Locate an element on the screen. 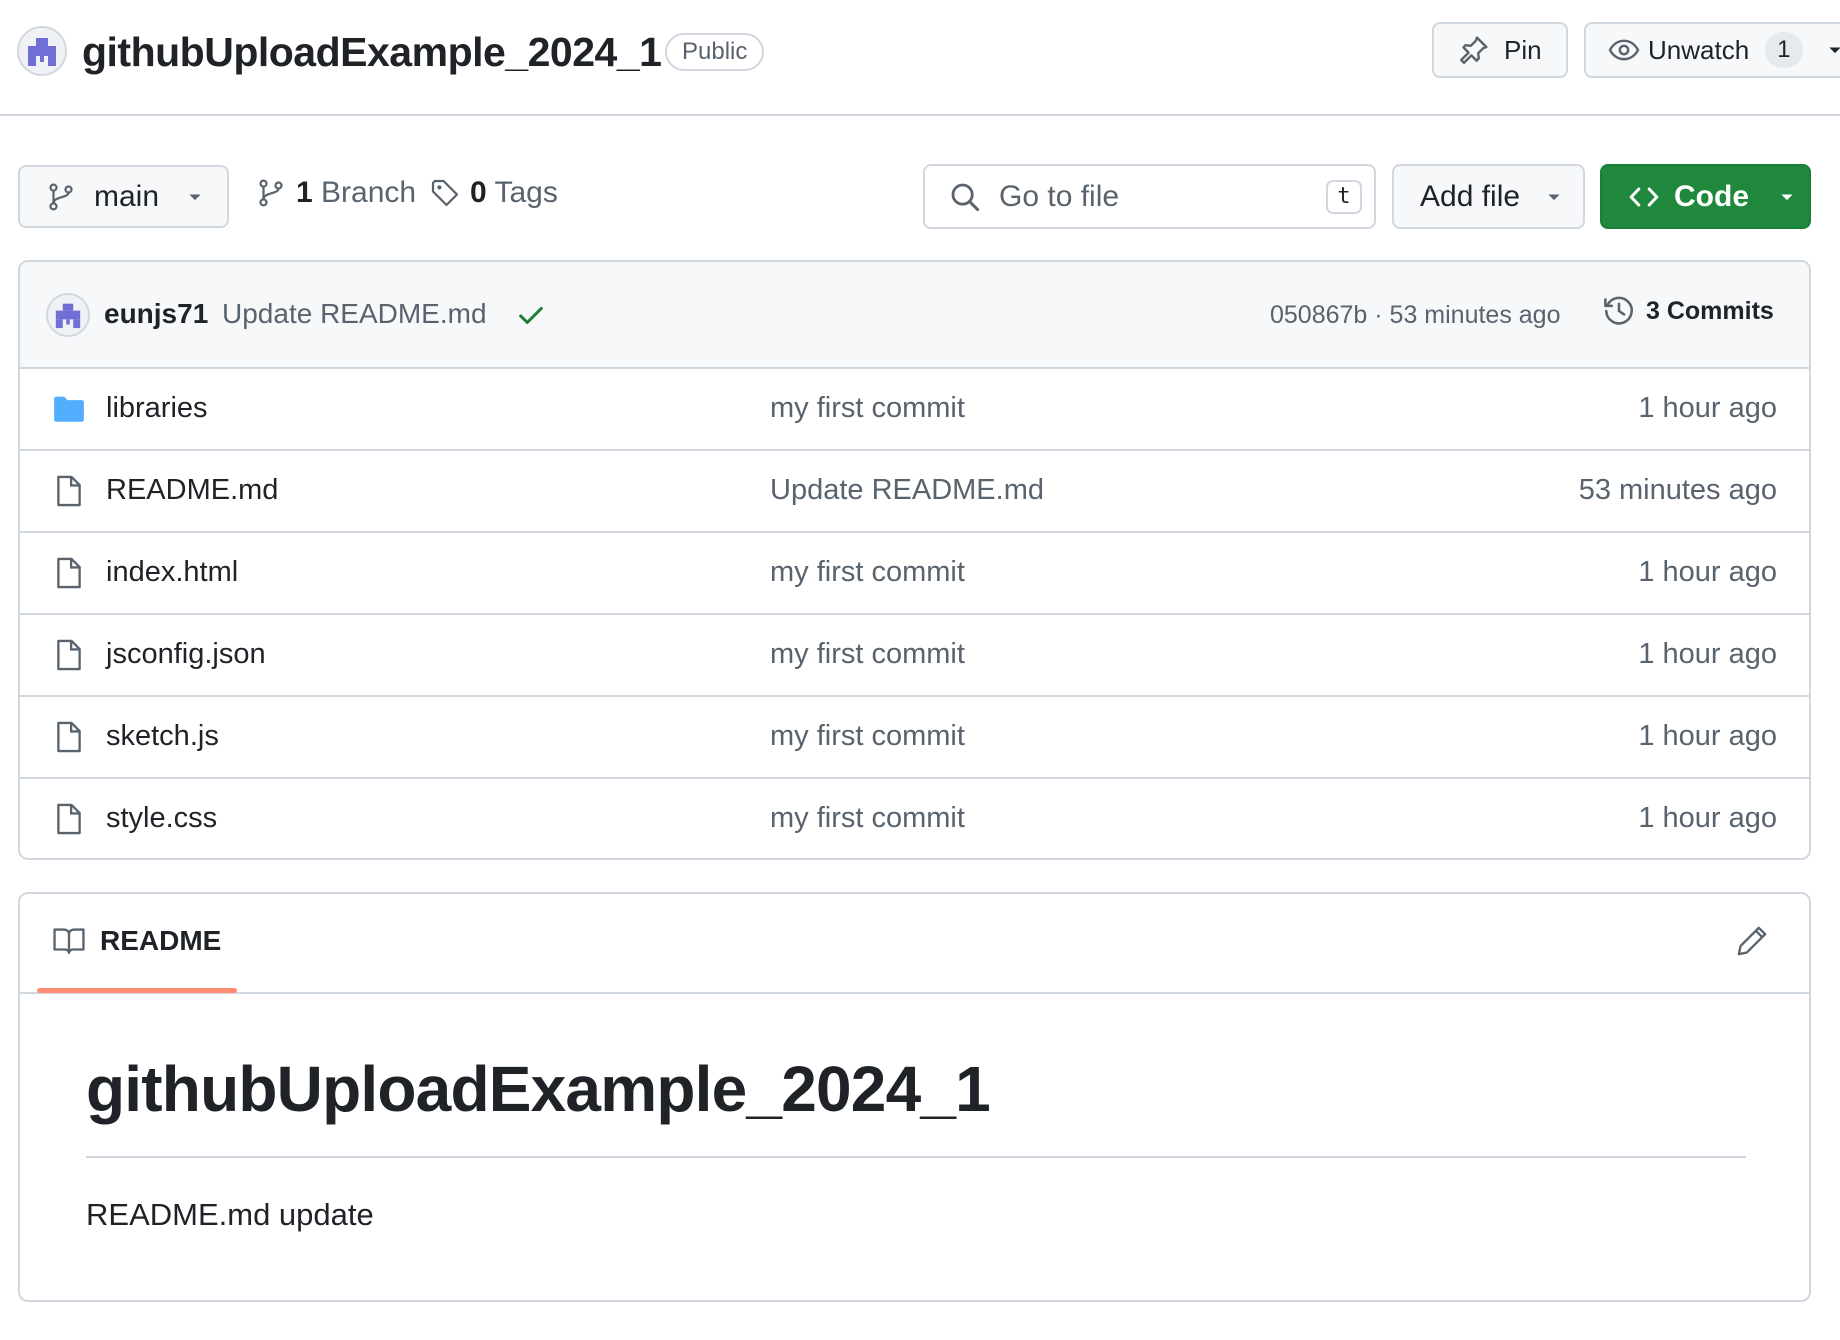 Image resolution: width=1840 pixels, height=1340 pixels. branch-selector: main is located at coordinates (123, 196).